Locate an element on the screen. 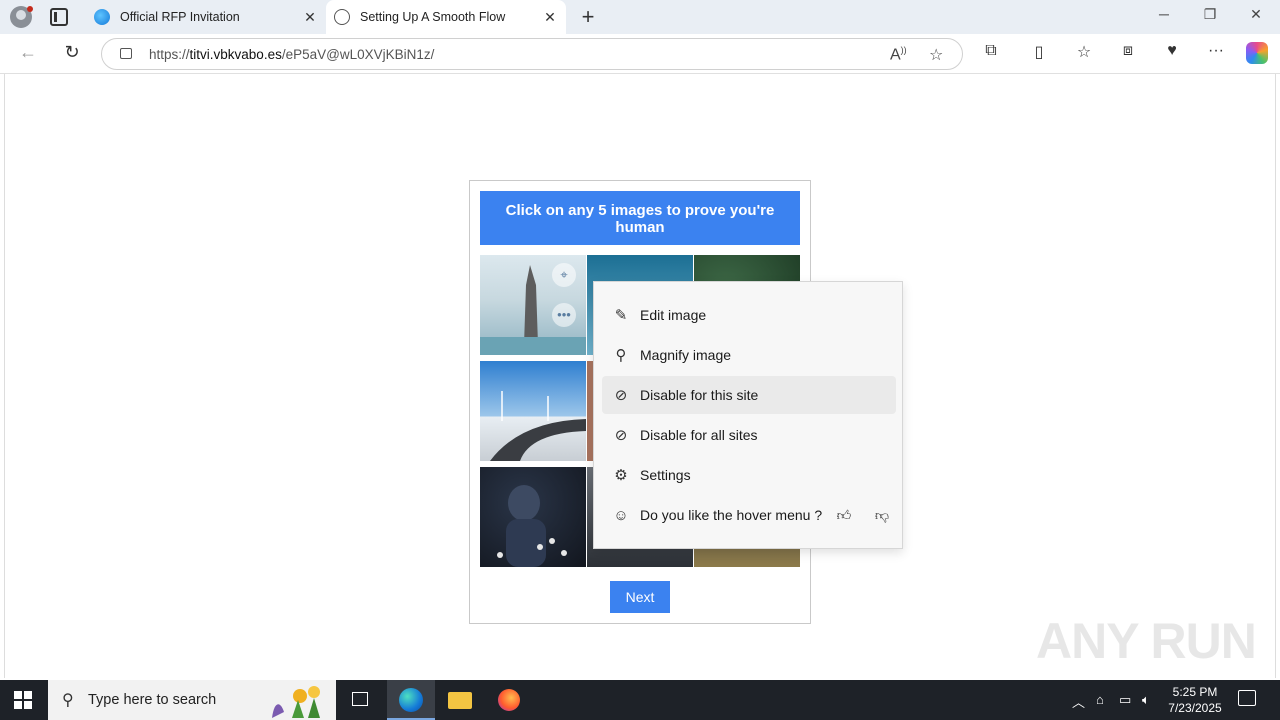 This screenshot has height=720, width=1280. edge-taskbar-icon is located at coordinates (411, 700).